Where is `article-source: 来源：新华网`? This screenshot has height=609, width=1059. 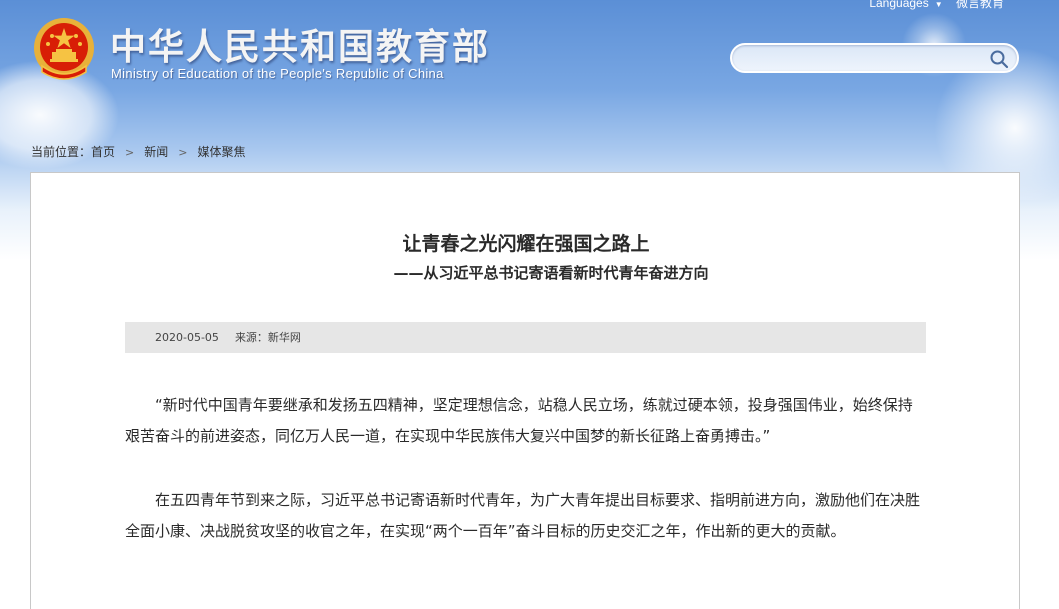 article-source: 来源：新华网 is located at coordinates (267, 337).